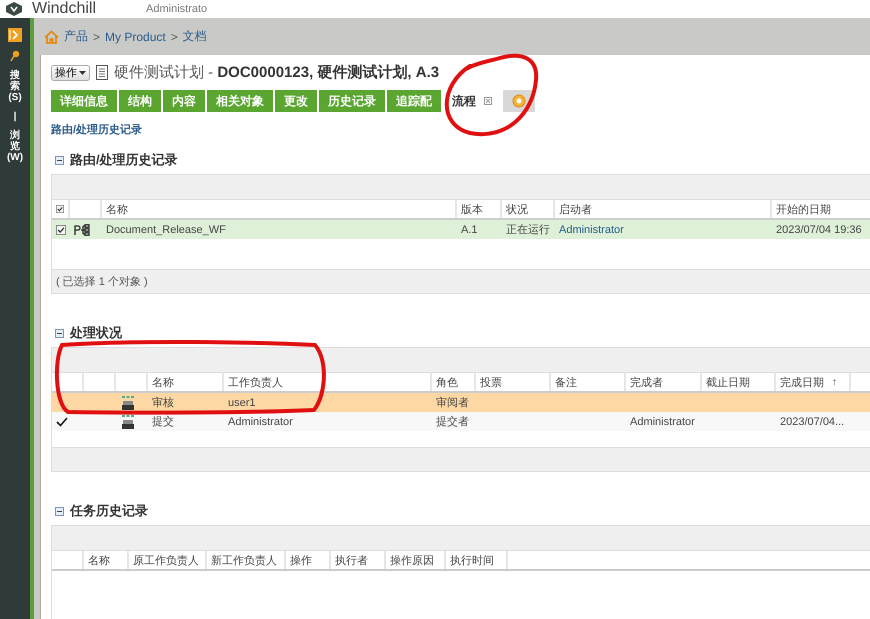 The width and height of the screenshot is (870, 619). What do you see at coordinates (308, 560) in the screenshot?
I see `column-header: 操作` at bounding box center [308, 560].